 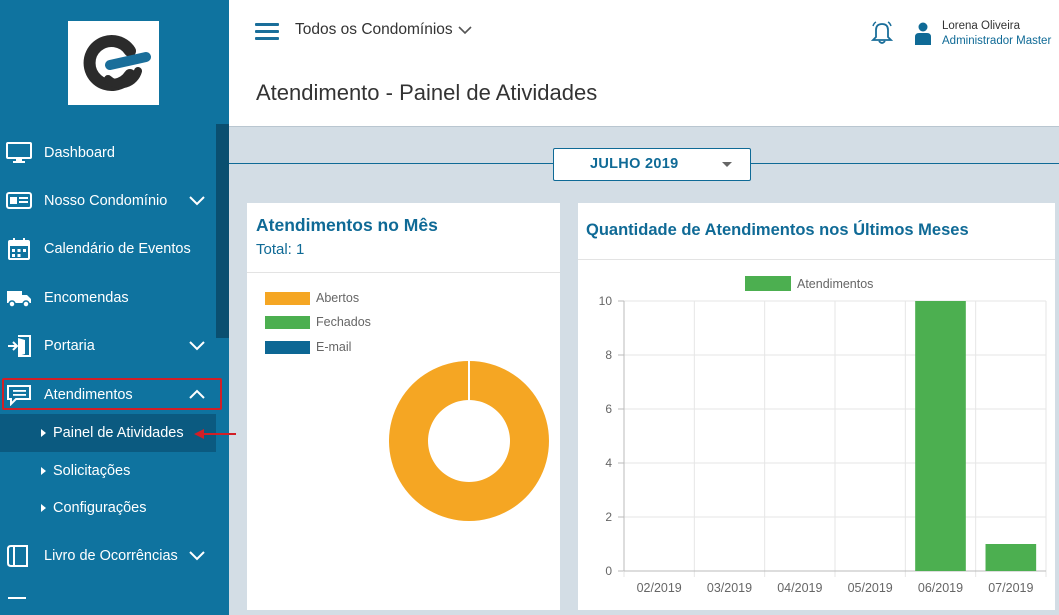 I want to click on page-title: Atendimento - Painel de Atividades, so click(x=427, y=92).